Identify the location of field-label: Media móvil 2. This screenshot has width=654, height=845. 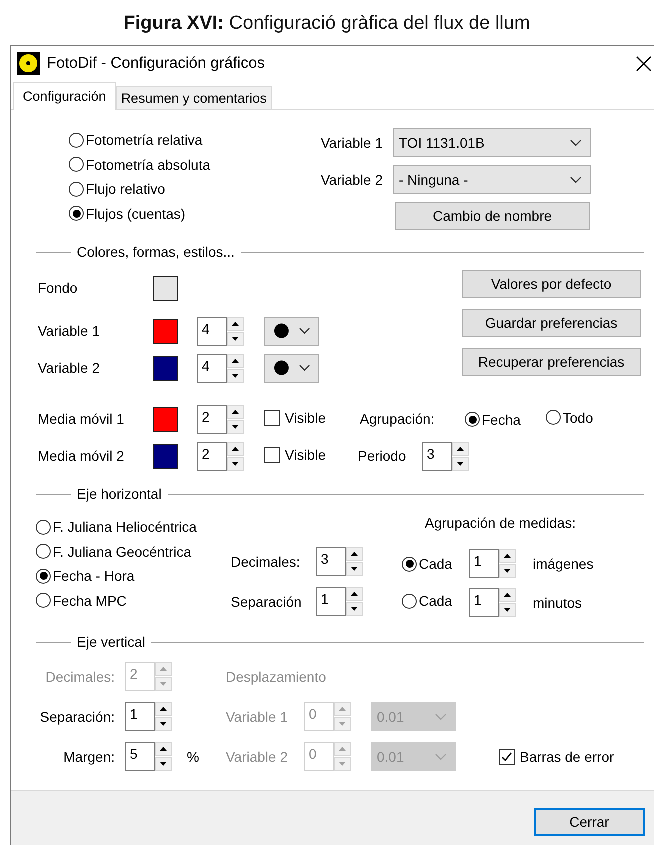
(82, 456).